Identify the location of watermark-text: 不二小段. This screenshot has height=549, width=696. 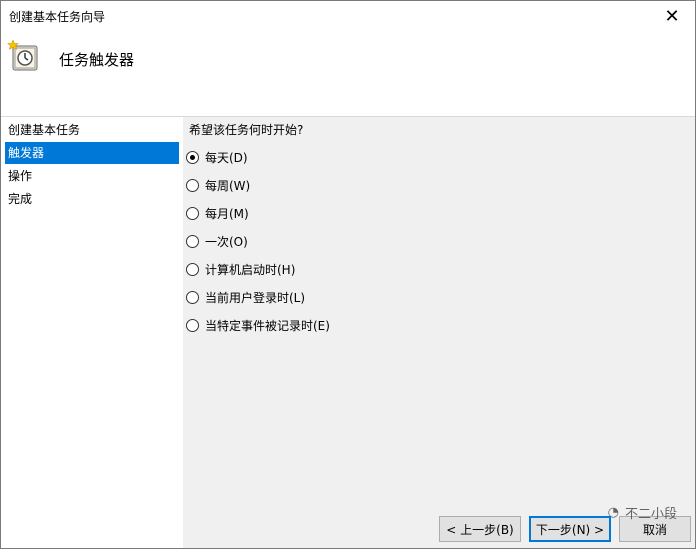
(650, 514).